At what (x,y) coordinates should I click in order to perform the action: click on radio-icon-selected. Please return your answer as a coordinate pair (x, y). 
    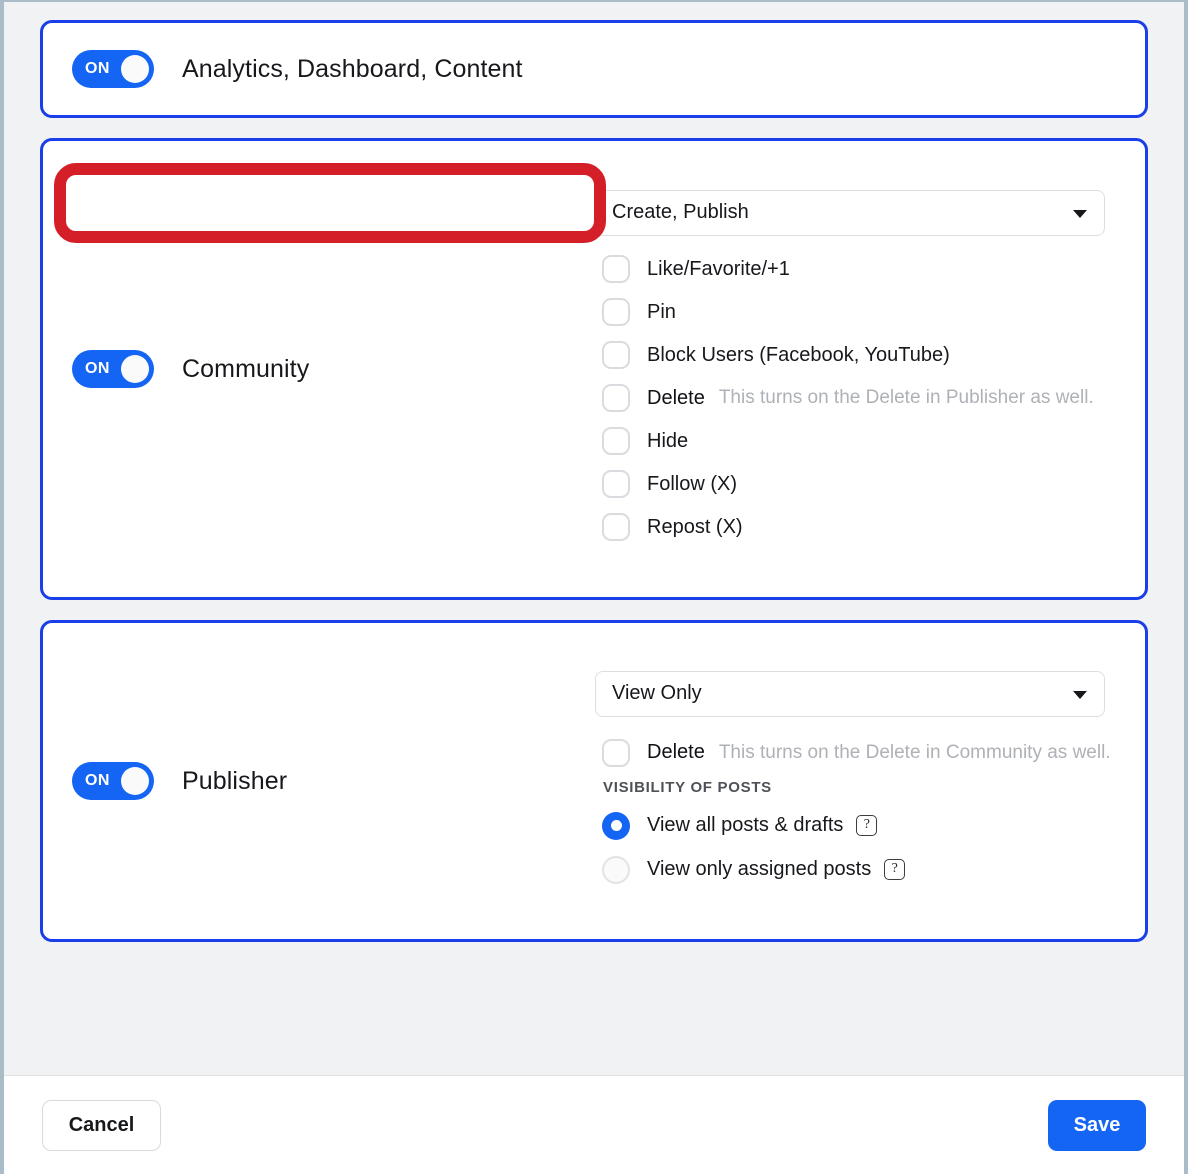
    Looking at the image, I should click on (616, 825).